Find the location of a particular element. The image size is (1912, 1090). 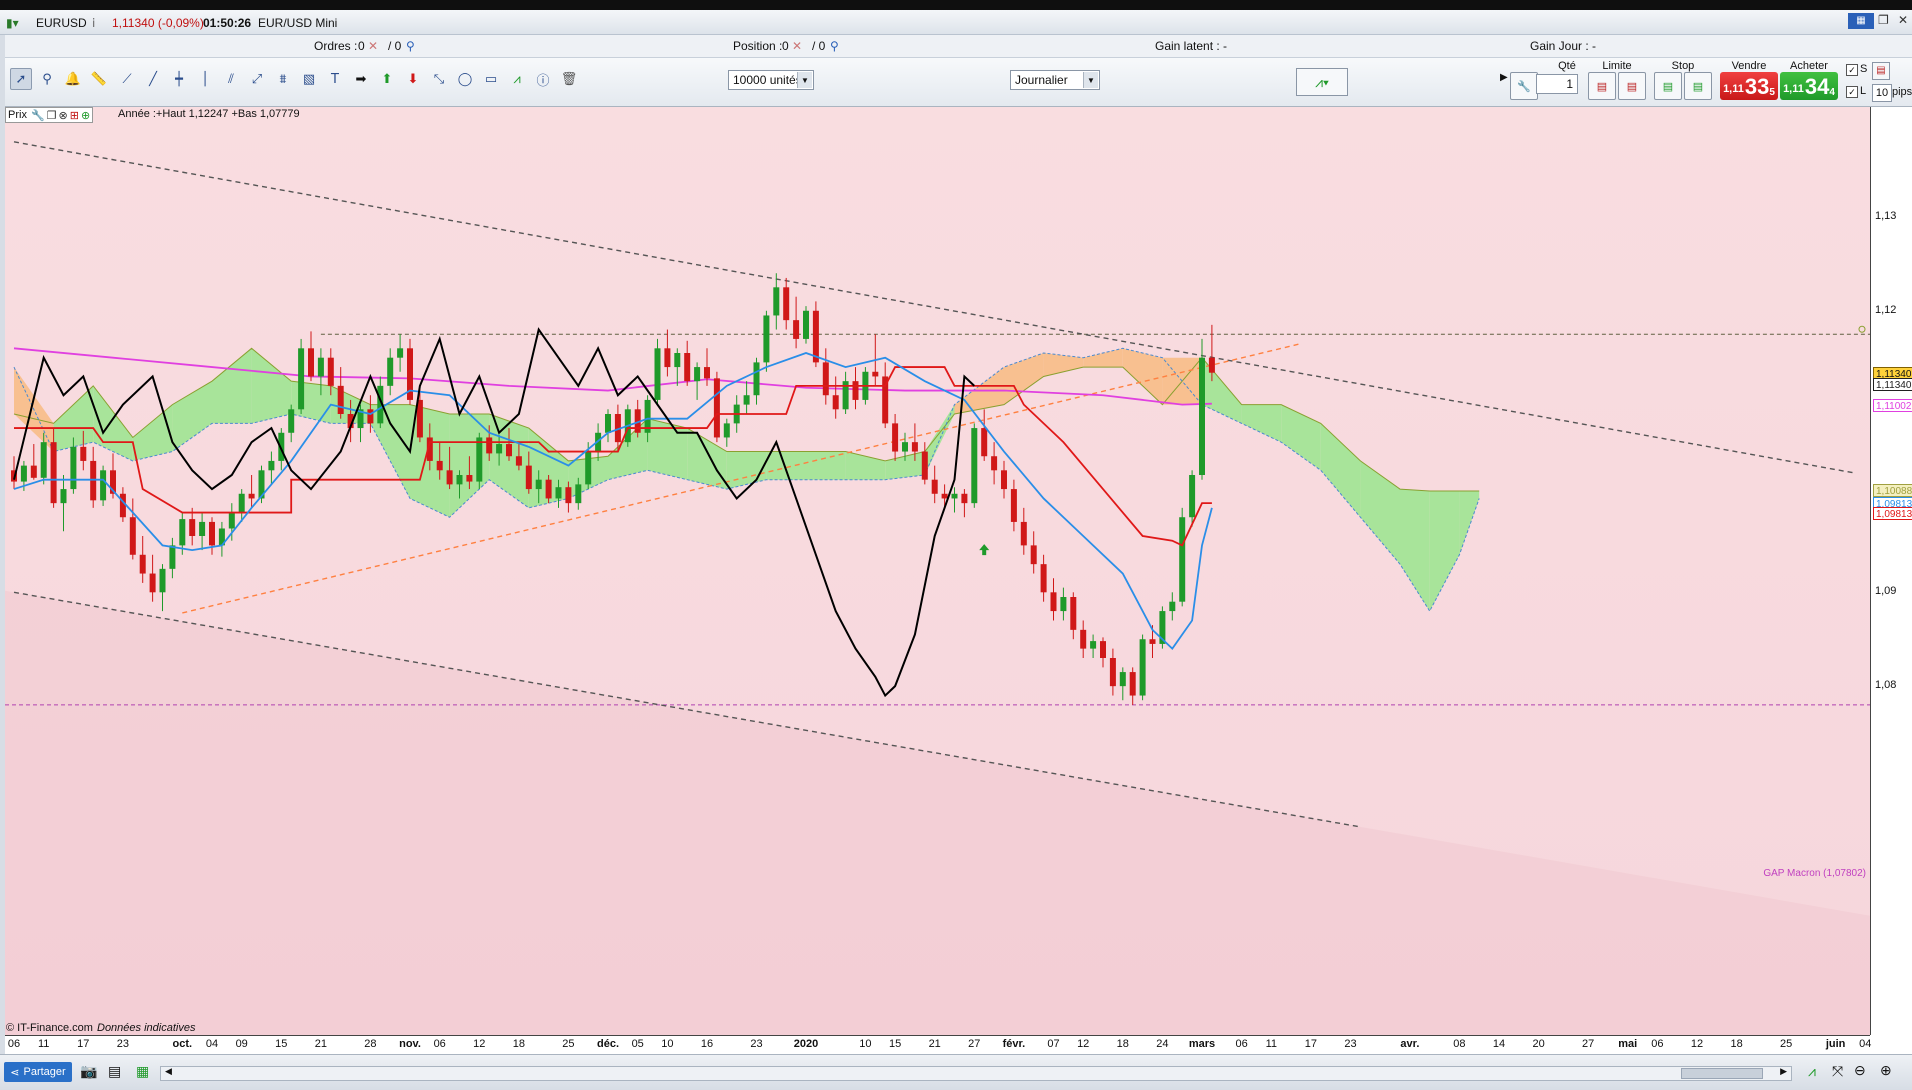

help-icon: ⓘ is located at coordinates (543, 79).